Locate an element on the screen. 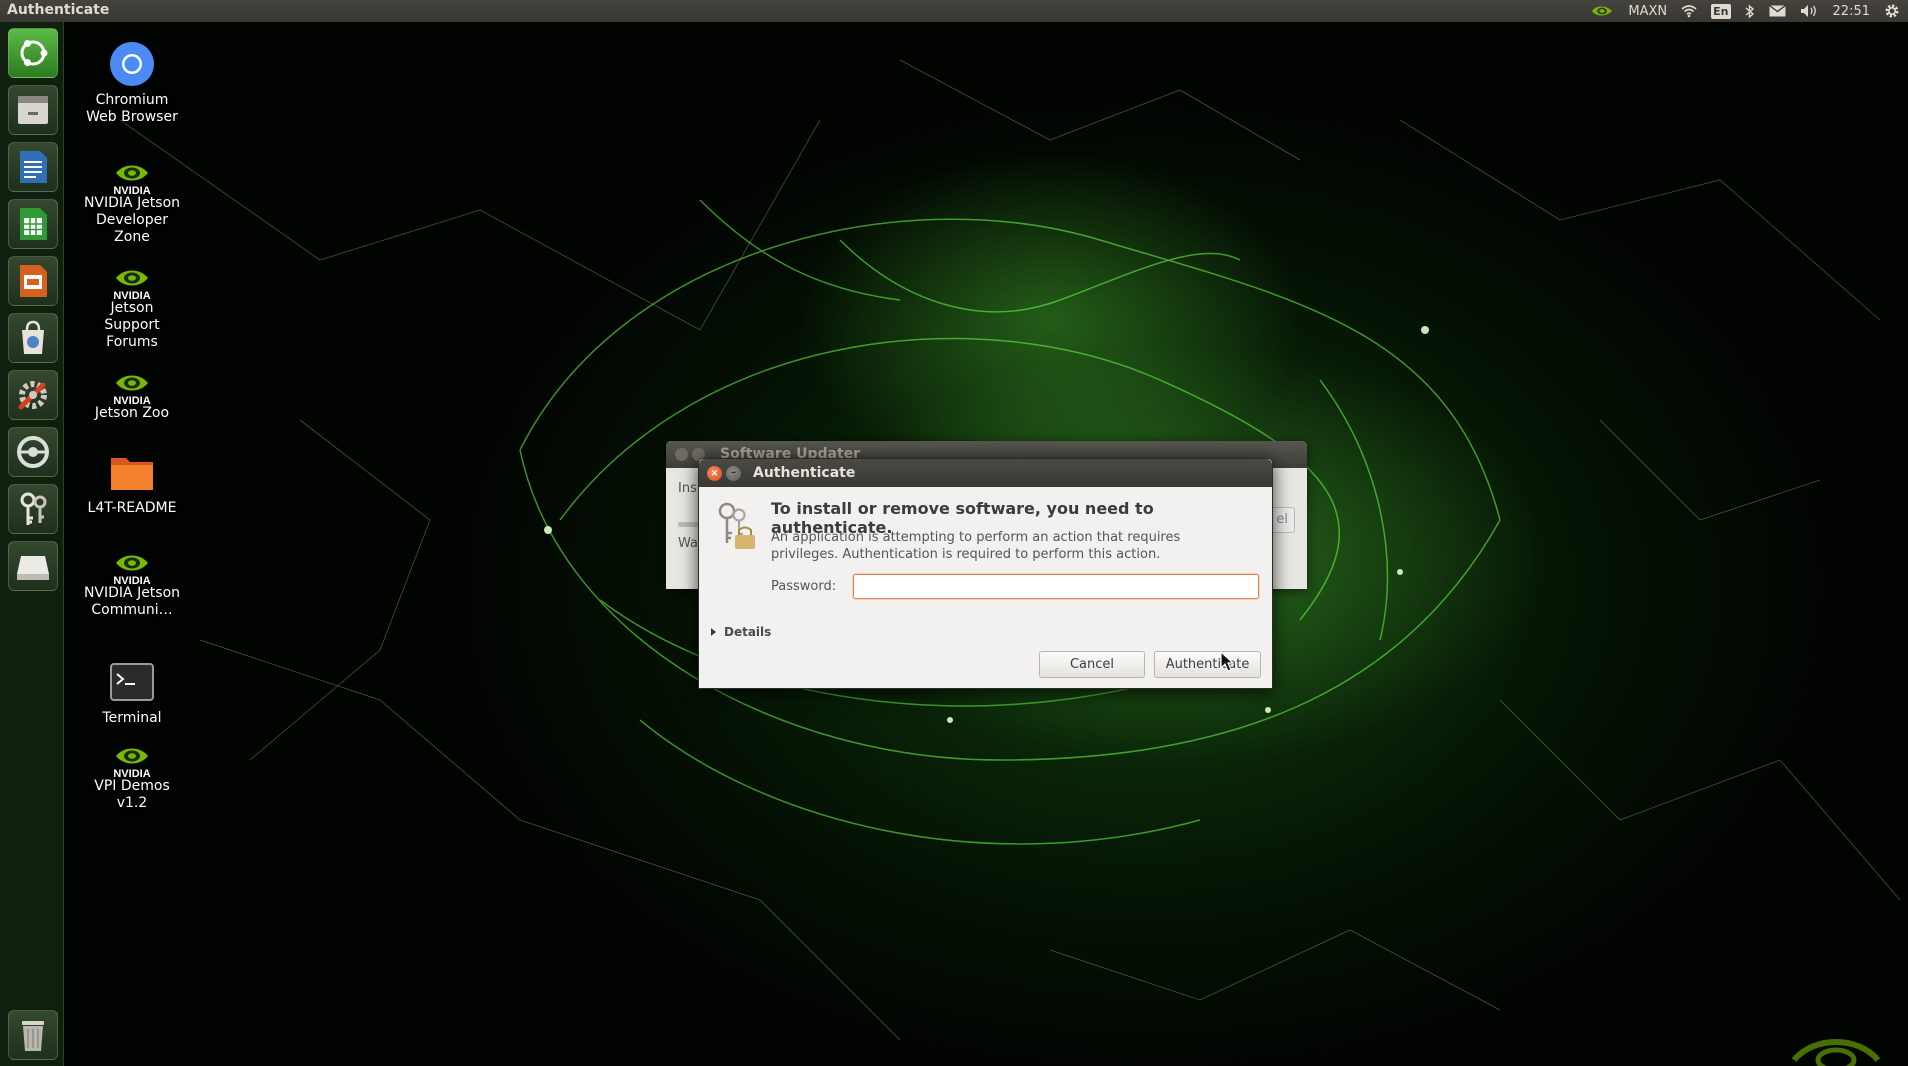 Image resolution: width=1908 pixels, height=1066 pixels. software-updater-icon is located at coordinates (33, 452).